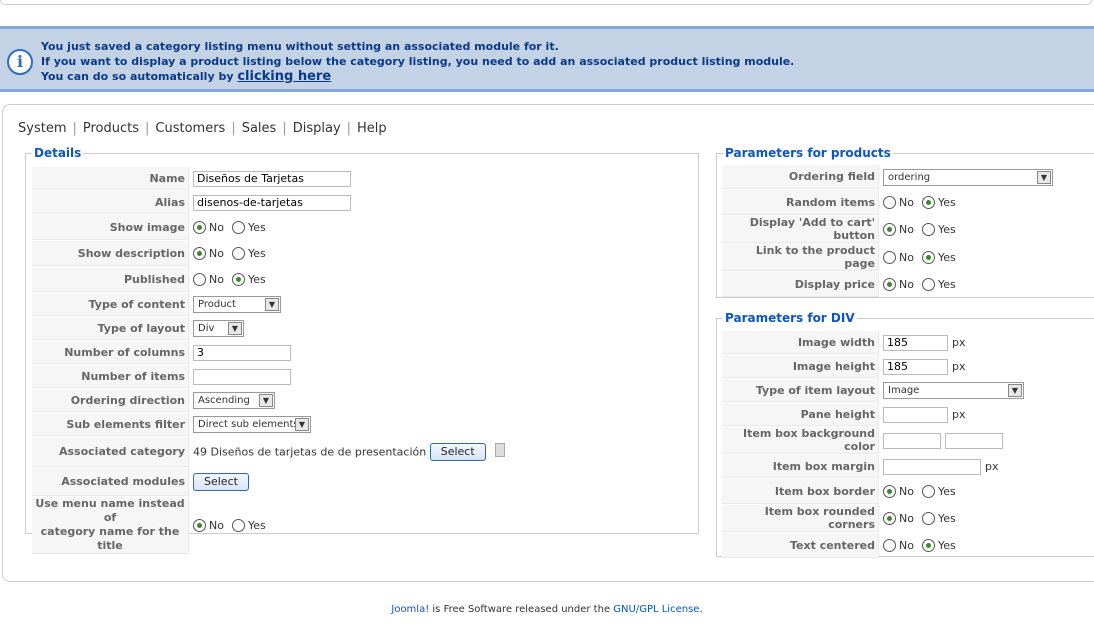  What do you see at coordinates (110, 424) in the screenshot?
I see `sub-filter-label: Sub elements filter` at bounding box center [110, 424].